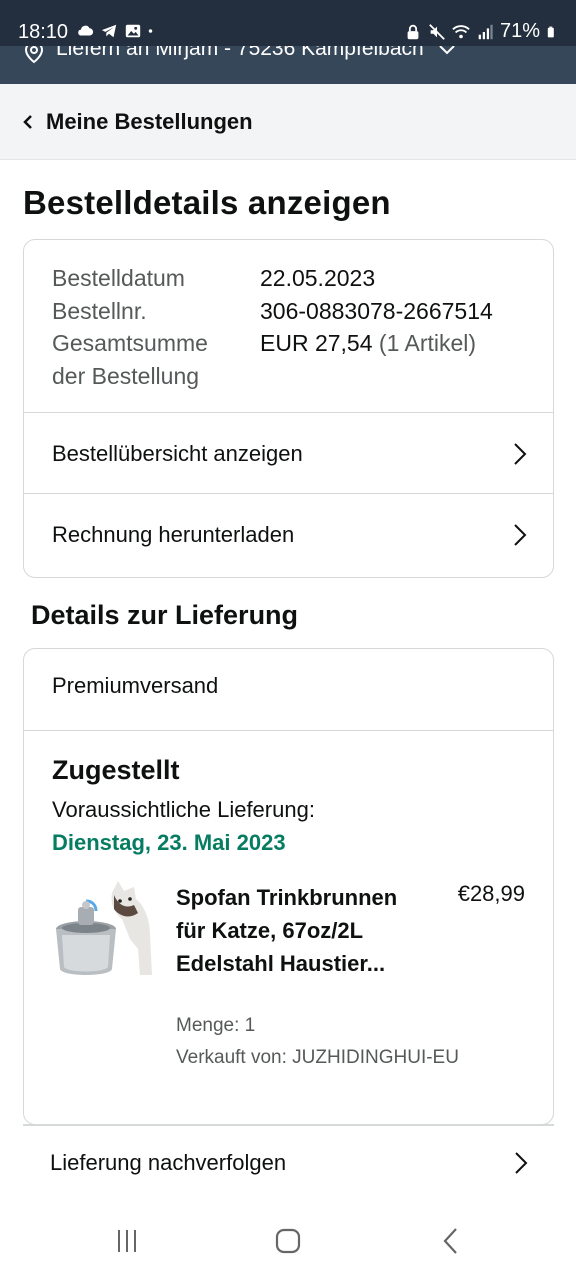 The height and width of the screenshot is (1280, 576). I want to click on download-invoice-label: Rechnung herunterladen, so click(173, 534).